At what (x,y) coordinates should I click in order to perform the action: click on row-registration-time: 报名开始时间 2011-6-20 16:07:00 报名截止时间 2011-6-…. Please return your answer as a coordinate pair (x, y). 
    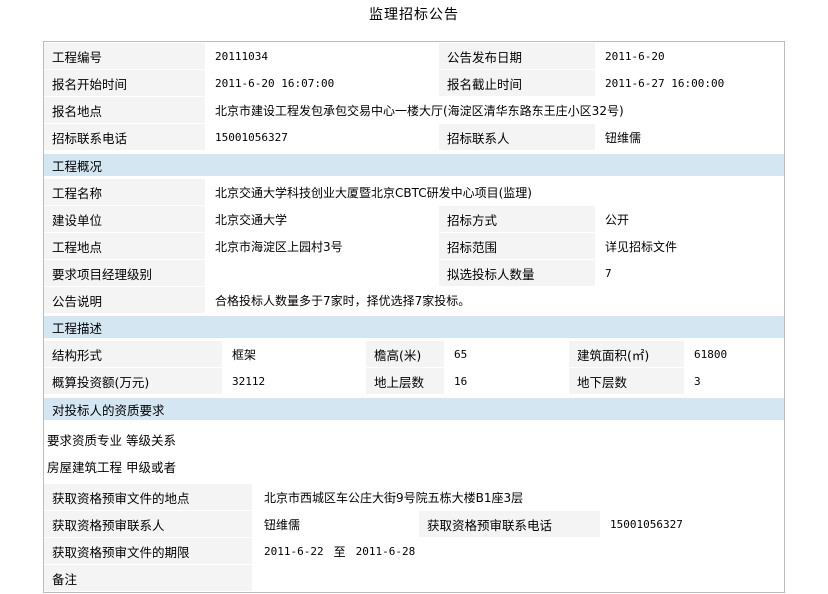
    Looking at the image, I should click on (414, 83).